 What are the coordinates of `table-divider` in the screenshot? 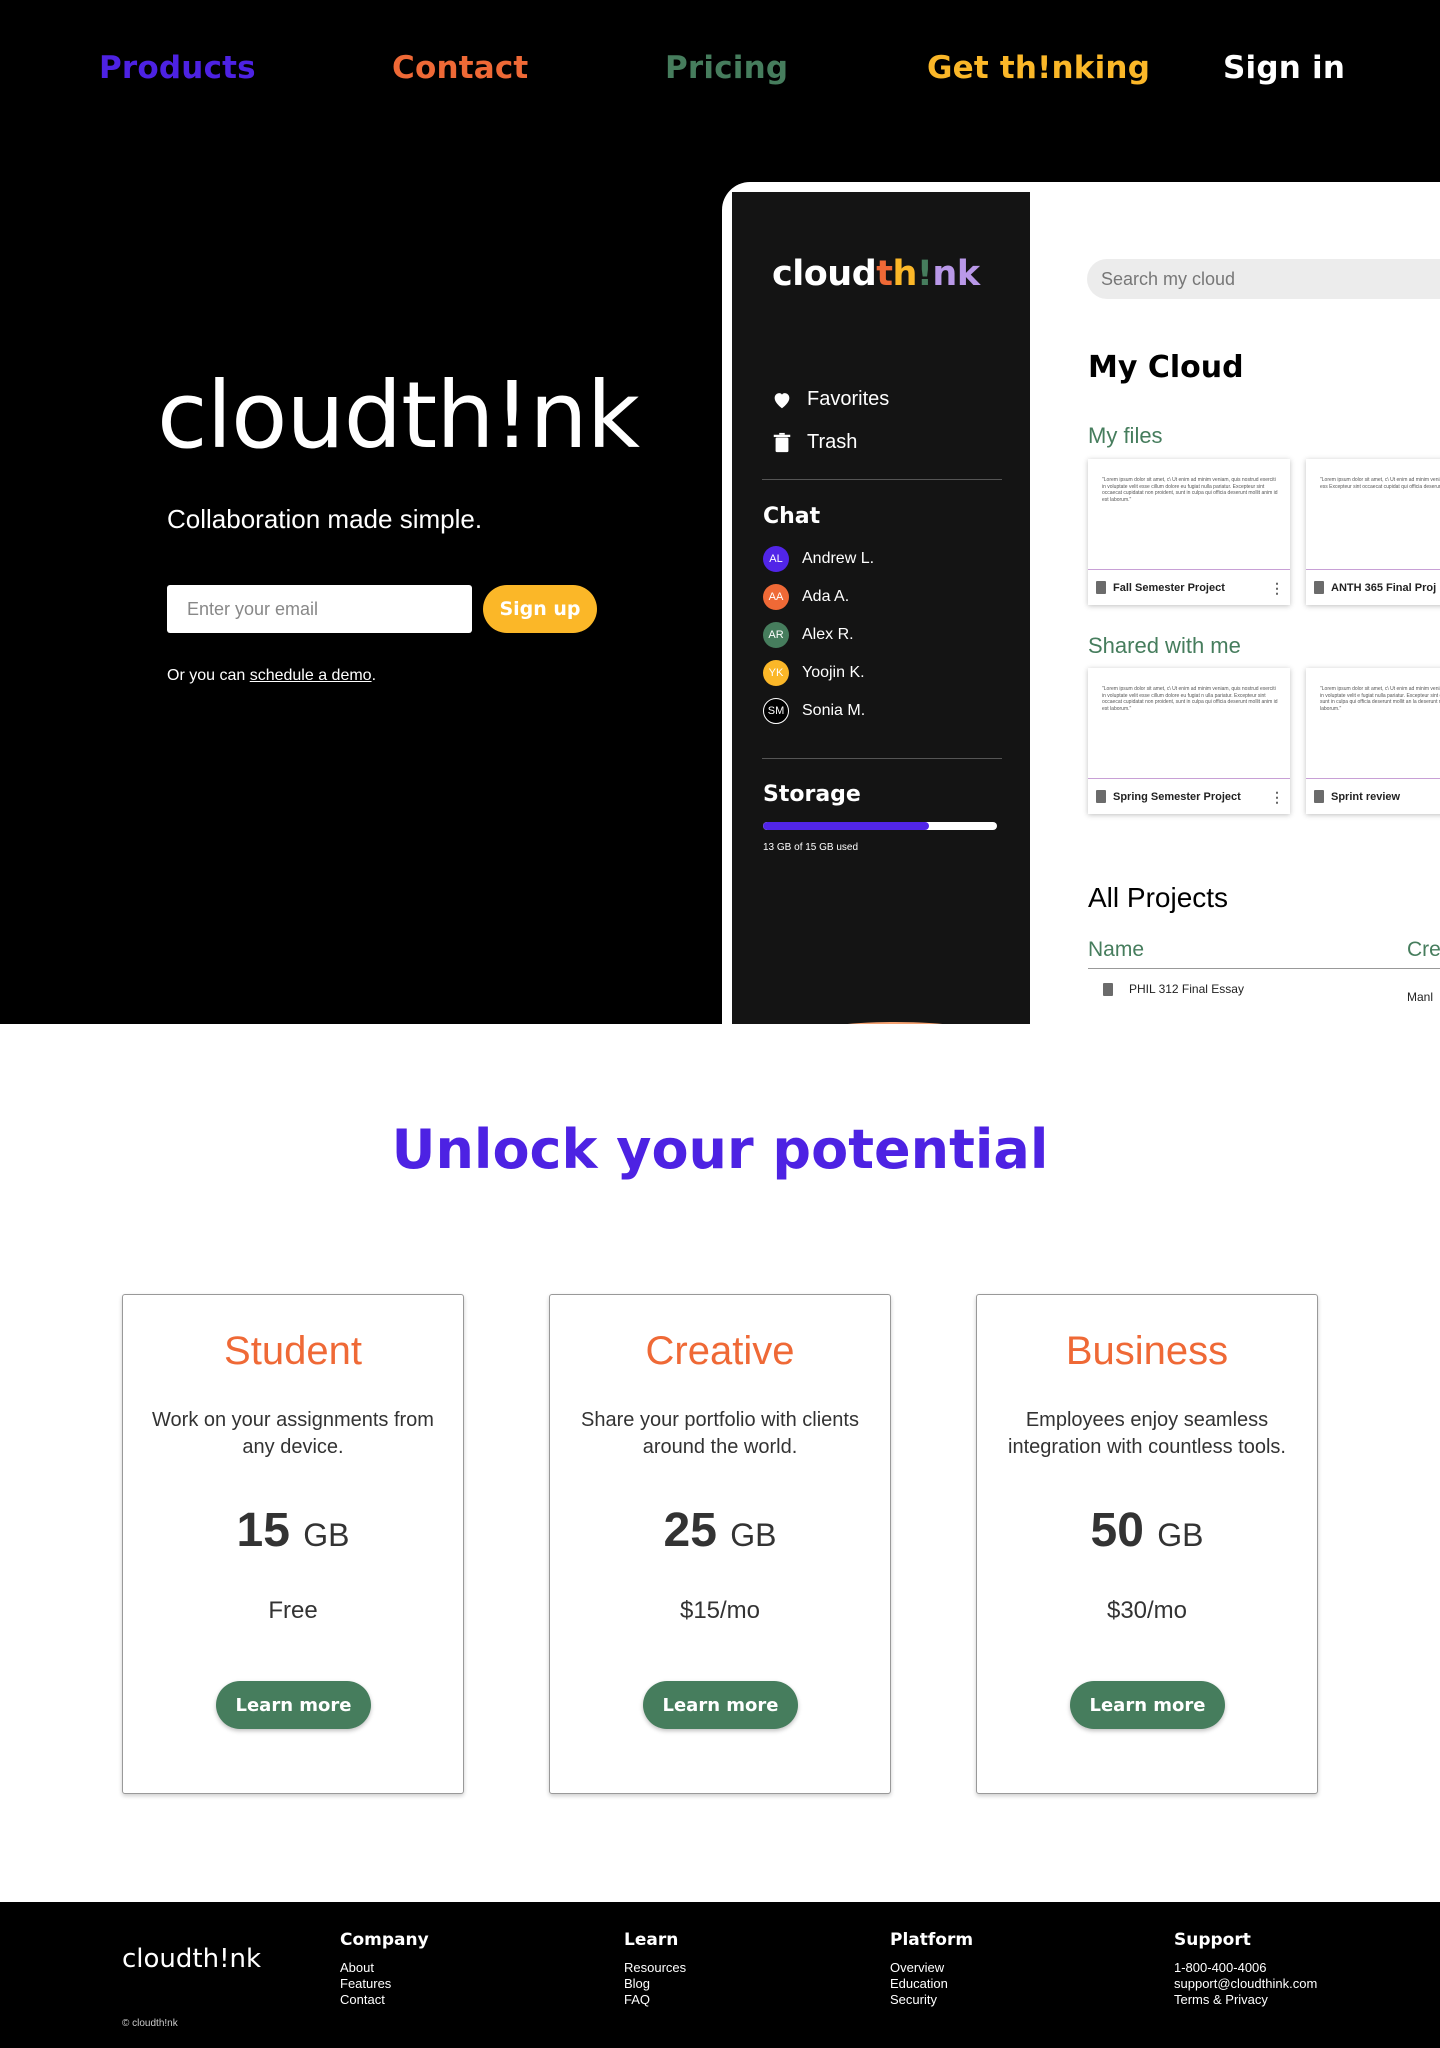 It's located at (1264, 968).